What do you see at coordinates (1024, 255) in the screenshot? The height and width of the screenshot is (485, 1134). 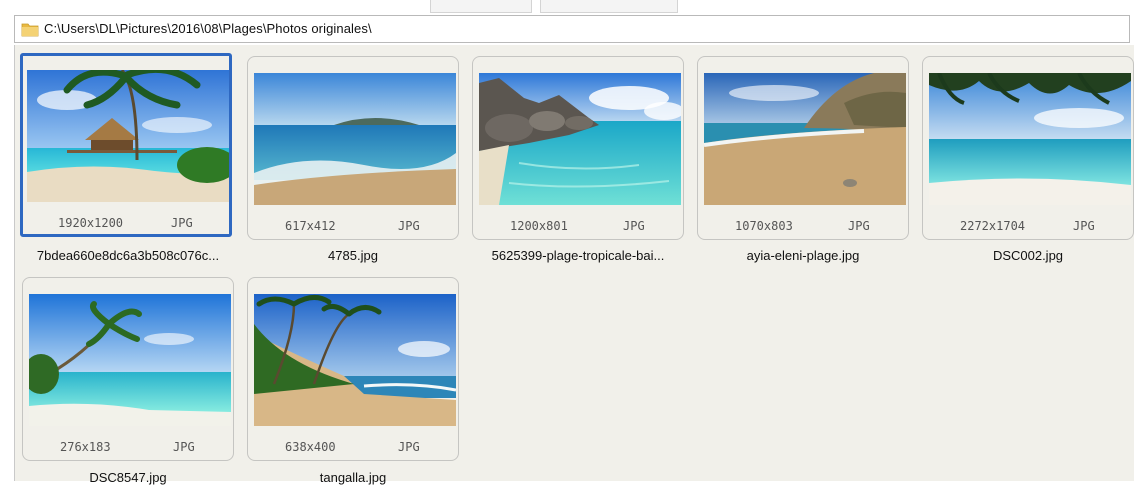 I see `file-name: DSC002.jpg` at bounding box center [1024, 255].